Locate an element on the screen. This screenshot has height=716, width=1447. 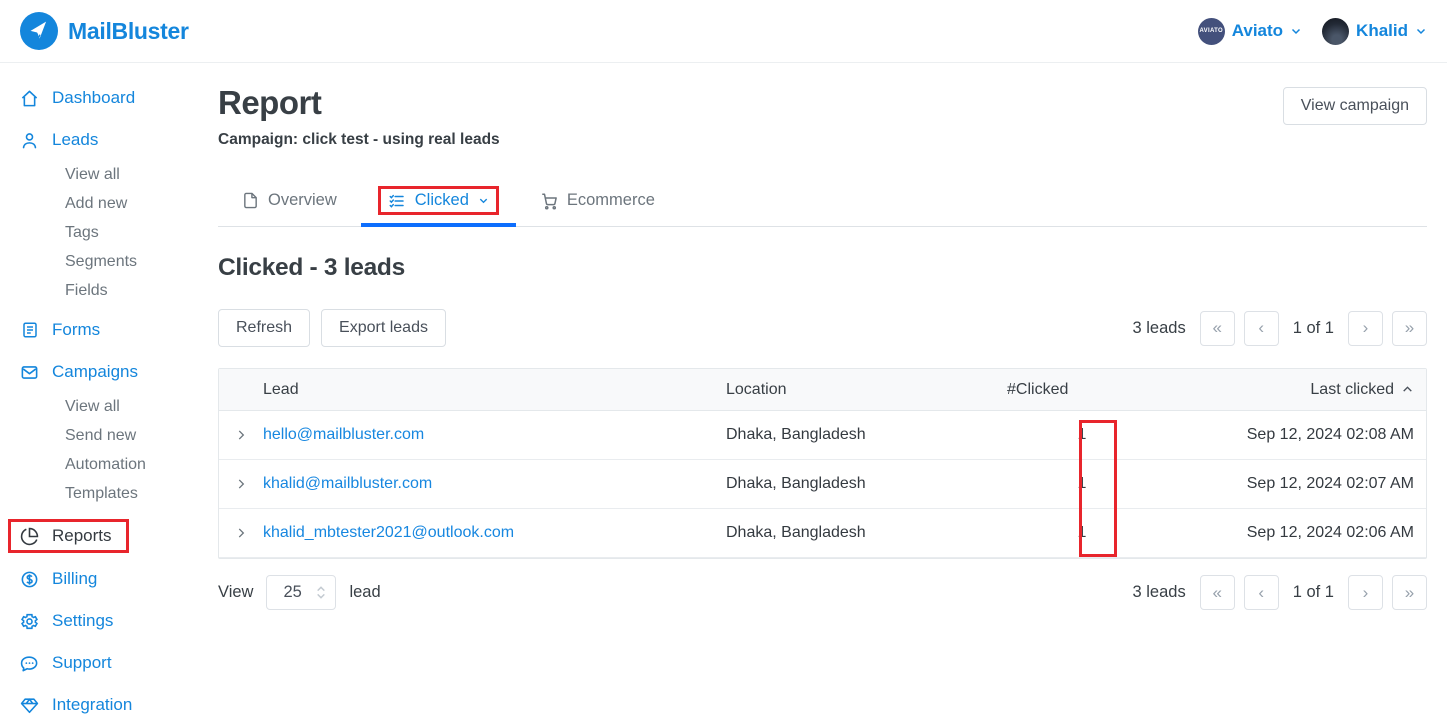
user-avatar is located at coordinates (1336, 31).